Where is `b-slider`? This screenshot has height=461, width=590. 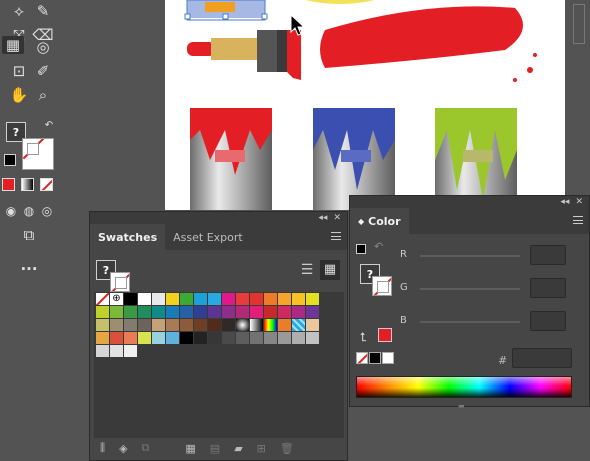
b-slider is located at coordinates (470, 322).